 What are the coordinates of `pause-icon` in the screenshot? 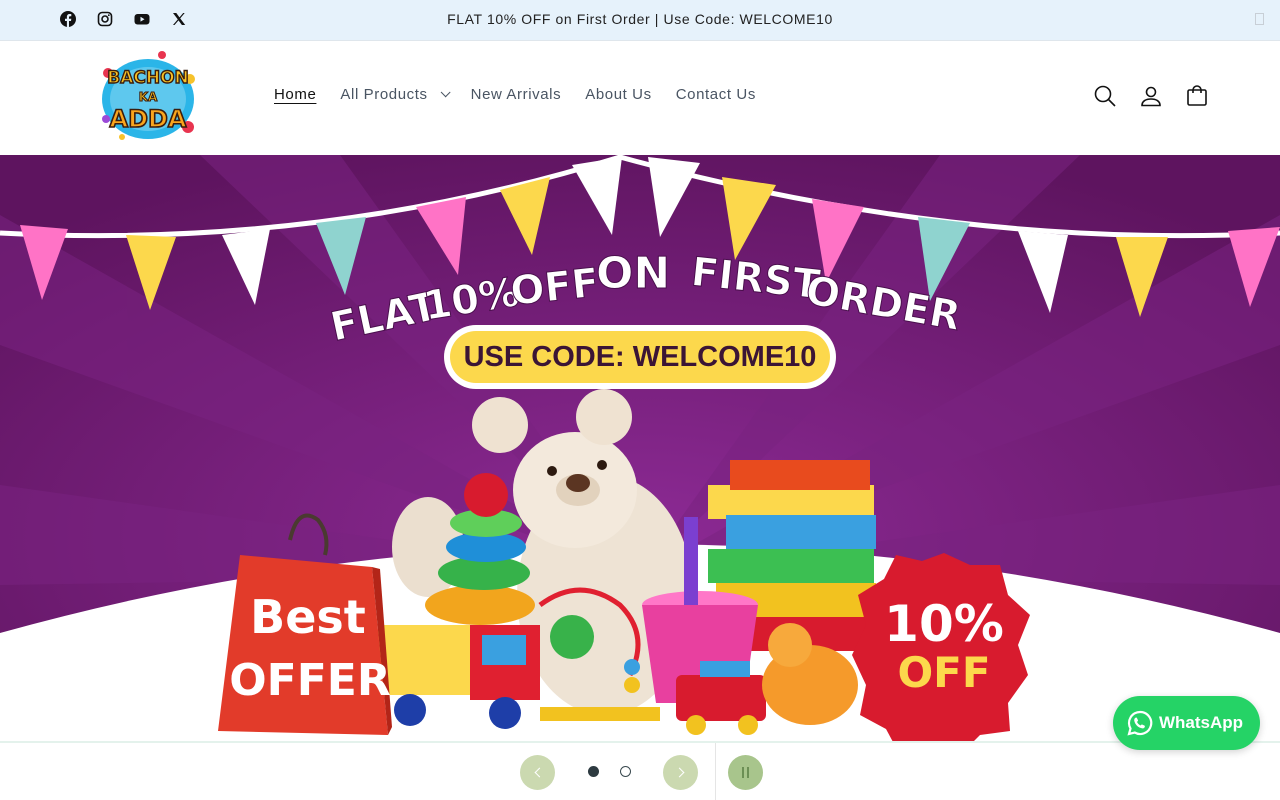 It's located at (743, 772).